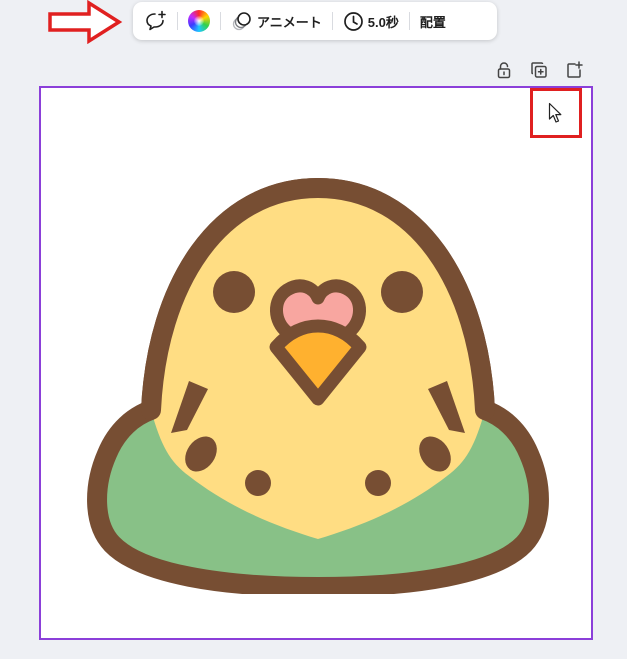 The height and width of the screenshot is (659, 627). I want to click on color-wheel-icon, so click(199, 21).